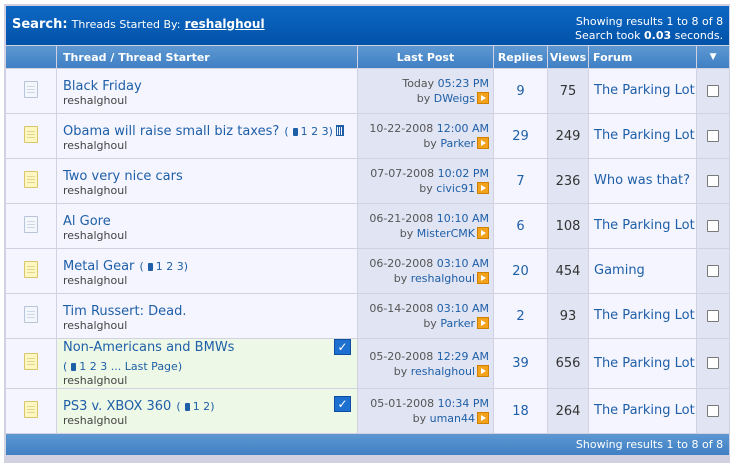  What do you see at coordinates (401, 263) in the screenshot?
I see `last-post-date: 06-20-2008` at bounding box center [401, 263].